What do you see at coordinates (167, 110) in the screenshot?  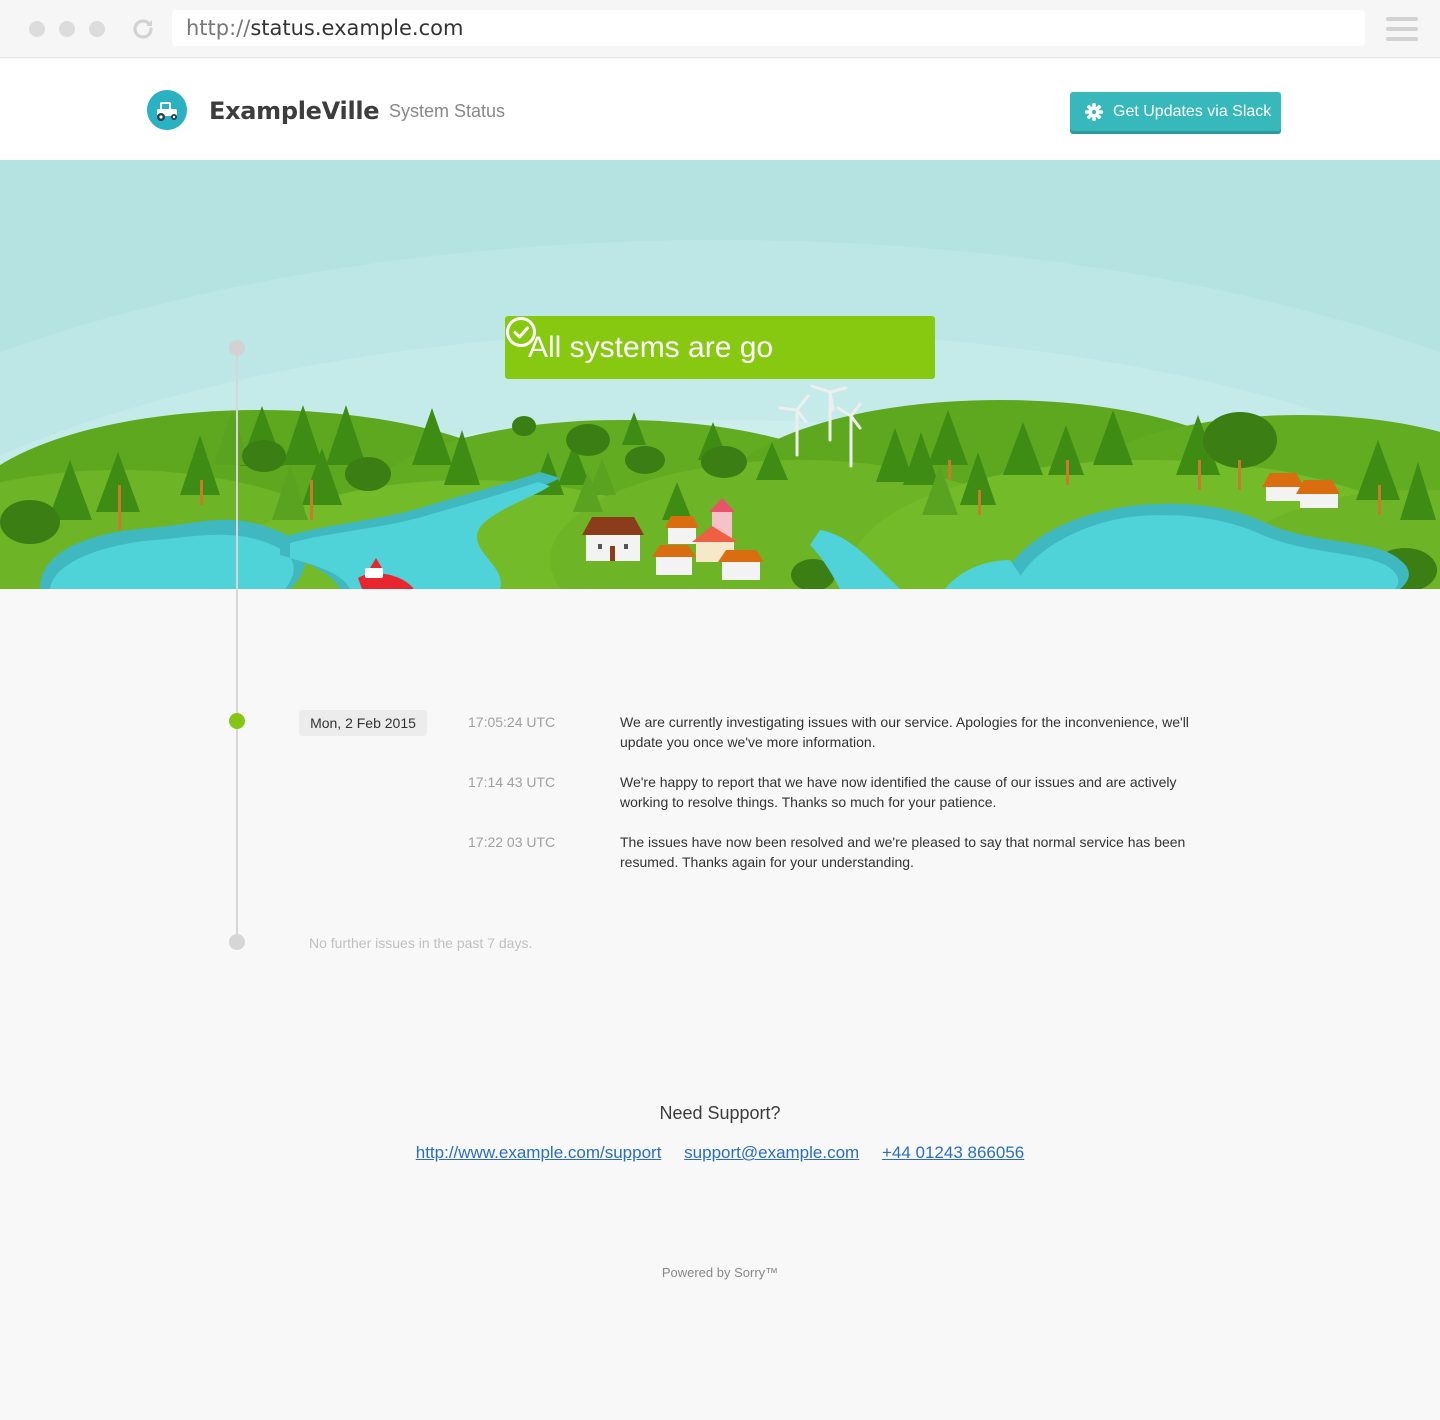 I see `tractor-logo-icon` at bounding box center [167, 110].